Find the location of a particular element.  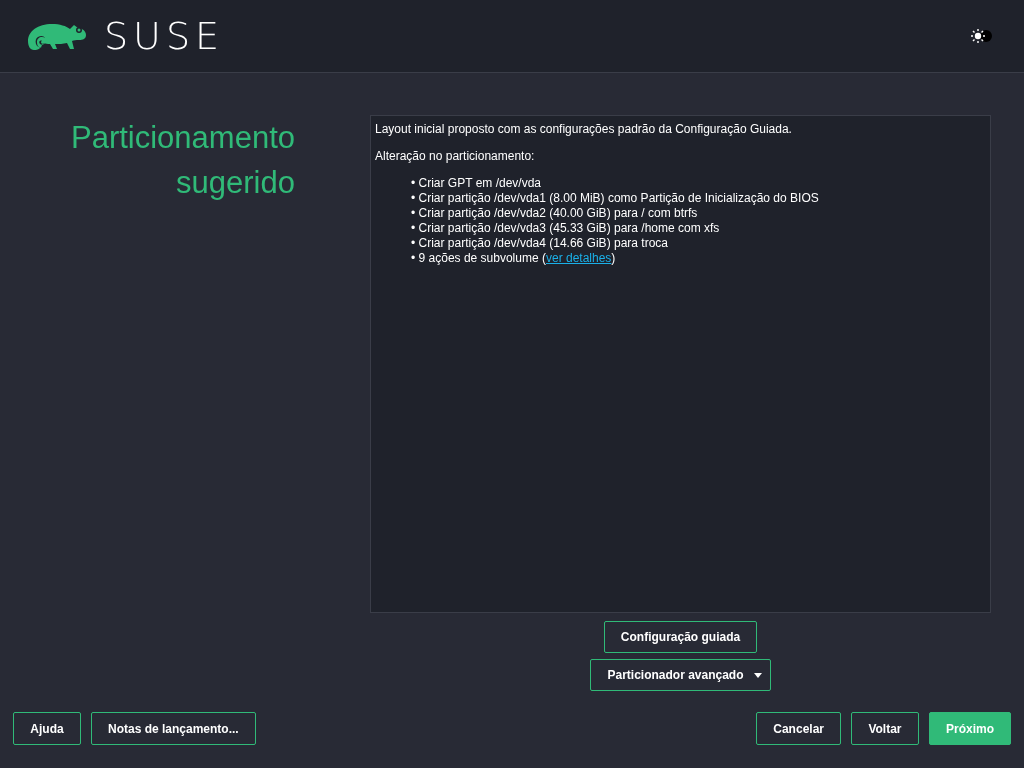

footer-button: Voltar is located at coordinates (885, 728).